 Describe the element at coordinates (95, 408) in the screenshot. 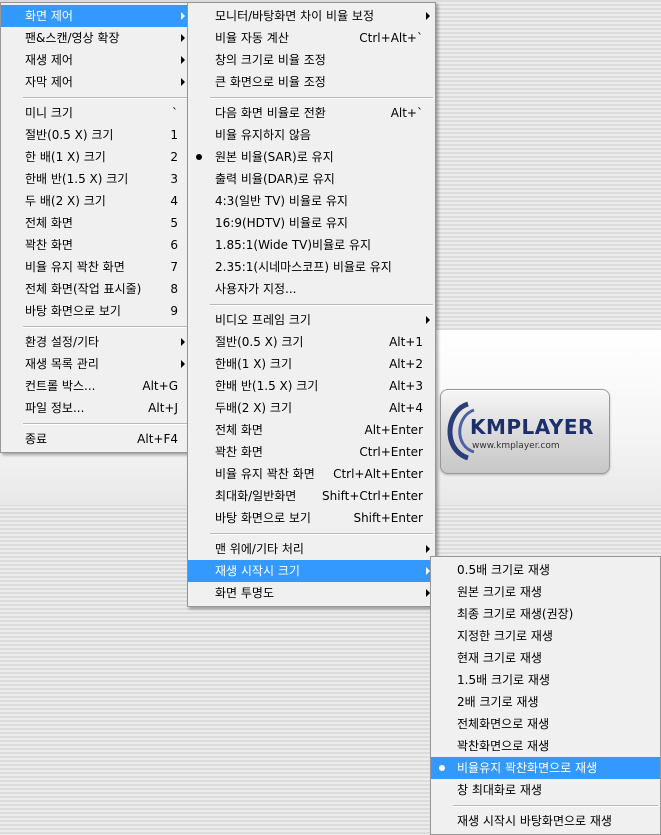

I see `menu1-item-19: 파일 정보... Alt+J` at that location.